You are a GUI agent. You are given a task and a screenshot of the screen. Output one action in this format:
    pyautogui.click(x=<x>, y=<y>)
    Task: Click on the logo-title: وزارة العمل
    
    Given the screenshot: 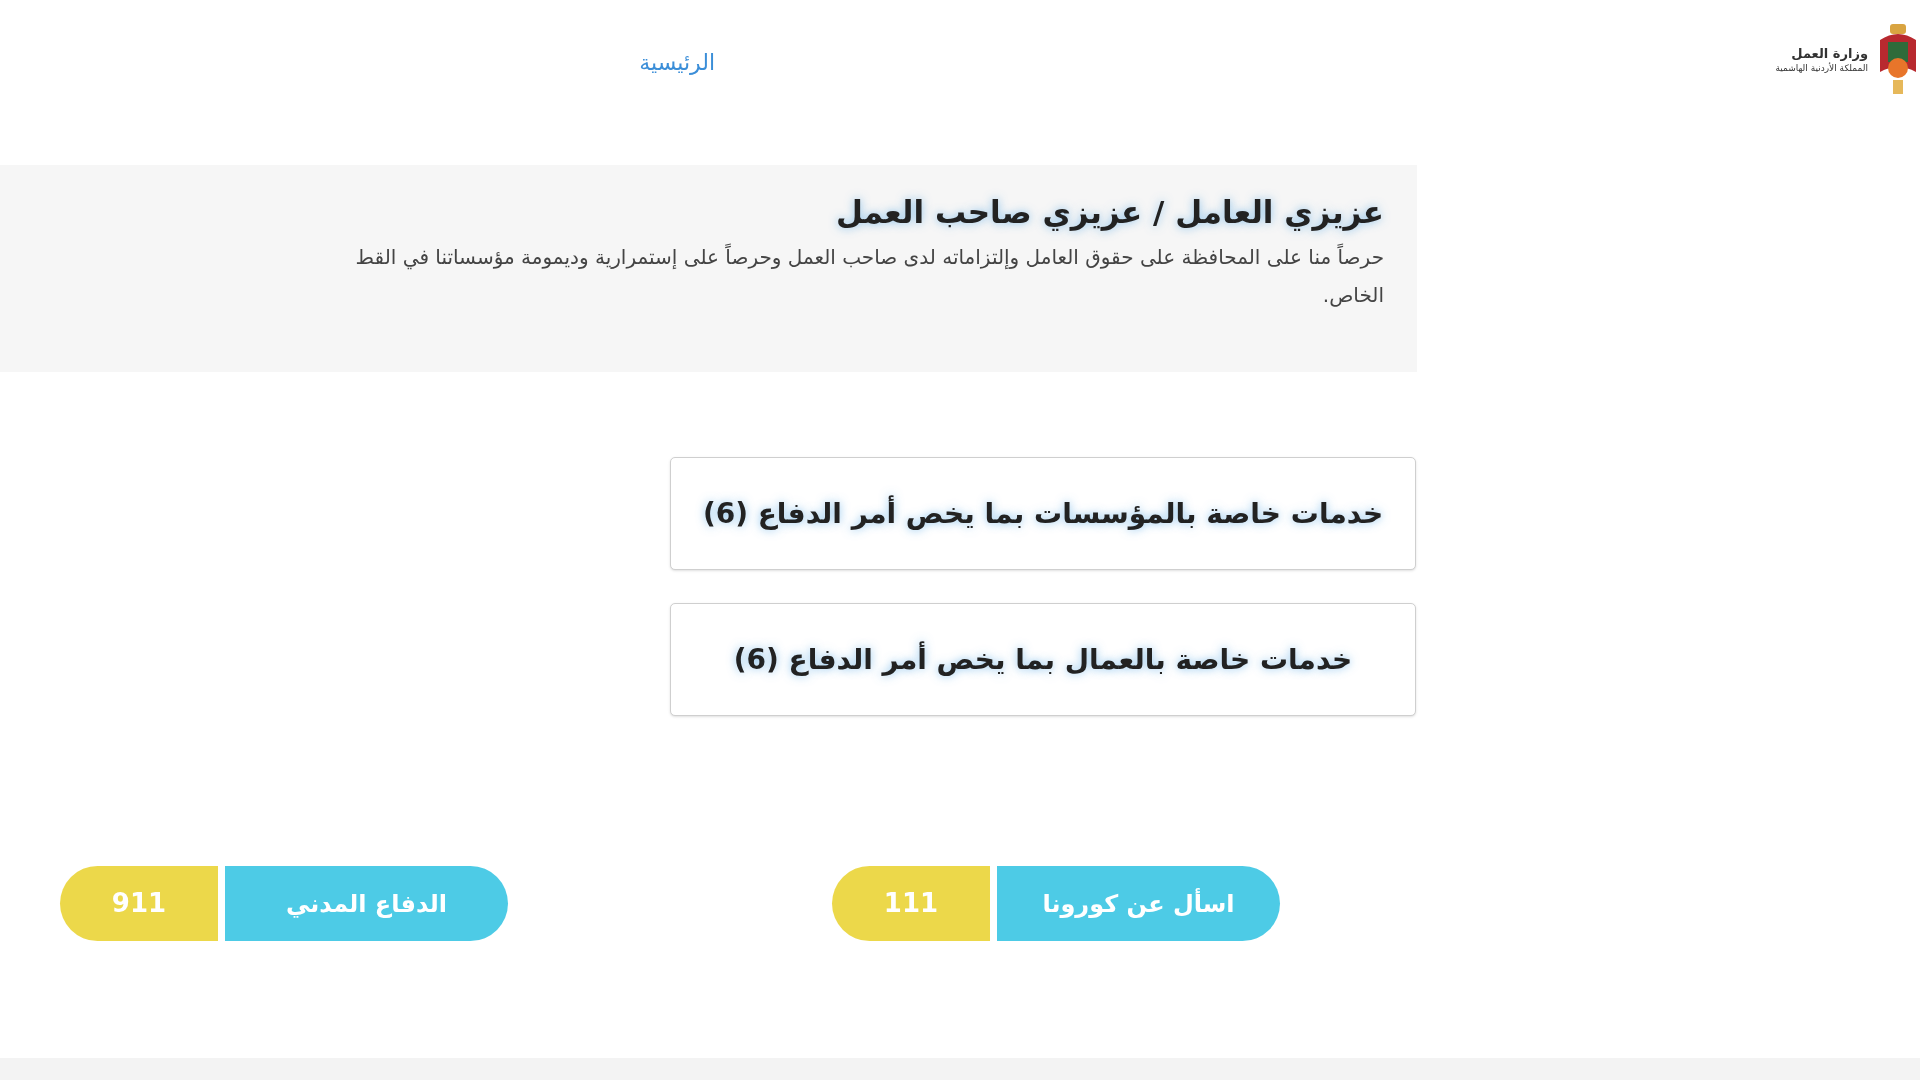 What is the action you would take?
    pyautogui.click(x=1829, y=54)
    